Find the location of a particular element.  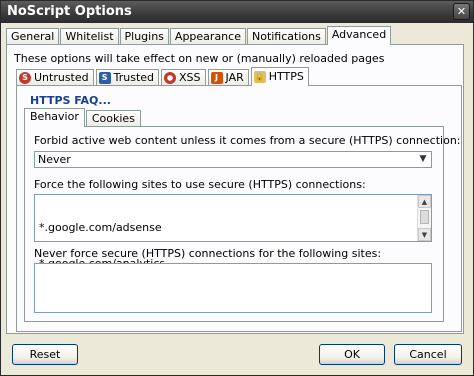

https-tabs: Behavior Cookies is located at coordinates (83, 117).